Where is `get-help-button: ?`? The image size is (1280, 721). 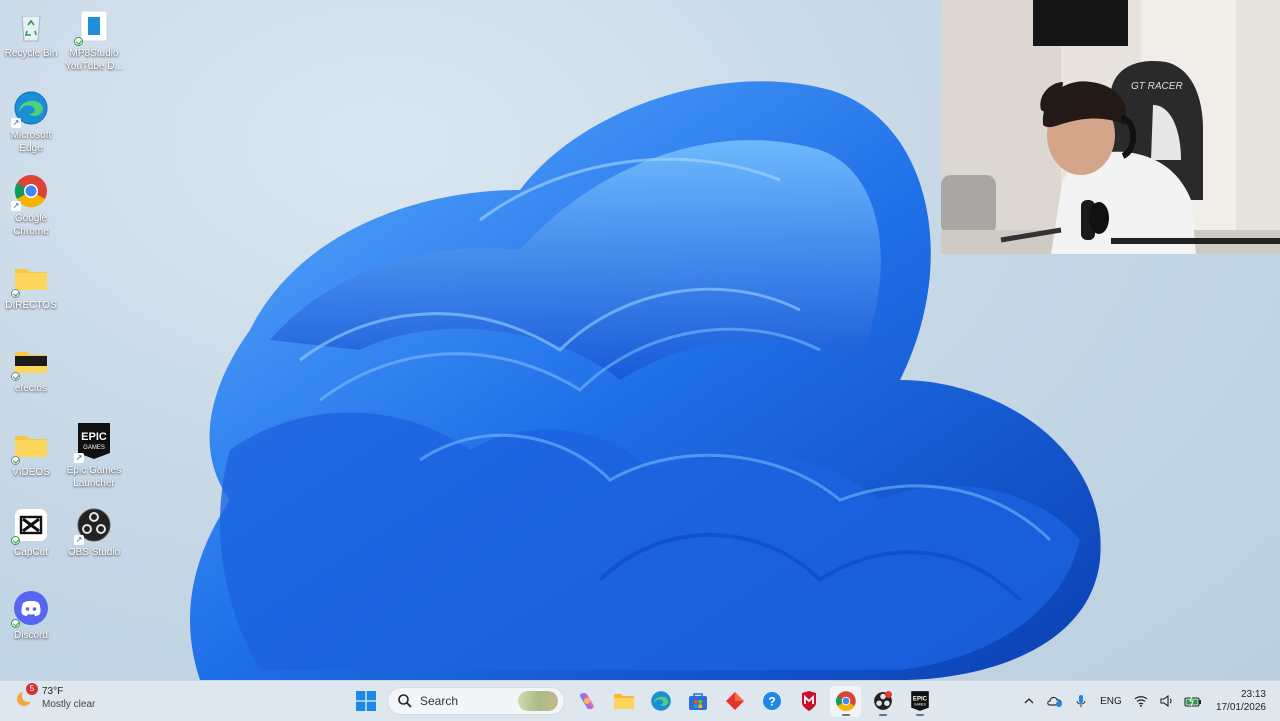
get-help-button: ? is located at coordinates (771, 701).